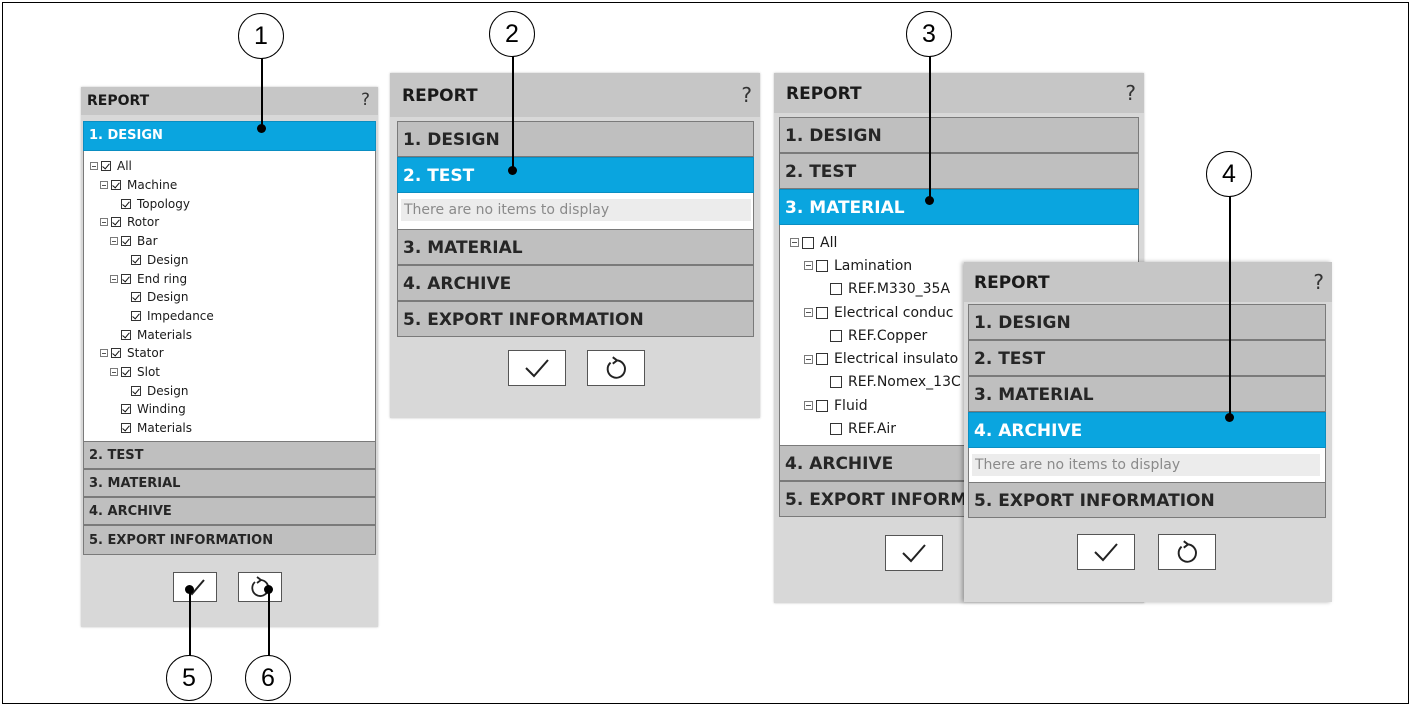 This screenshot has height=708, width=1413. What do you see at coordinates (138, 185) in the screenshot?
I see `tree-item: Machine` at bounding box center [138, 185].